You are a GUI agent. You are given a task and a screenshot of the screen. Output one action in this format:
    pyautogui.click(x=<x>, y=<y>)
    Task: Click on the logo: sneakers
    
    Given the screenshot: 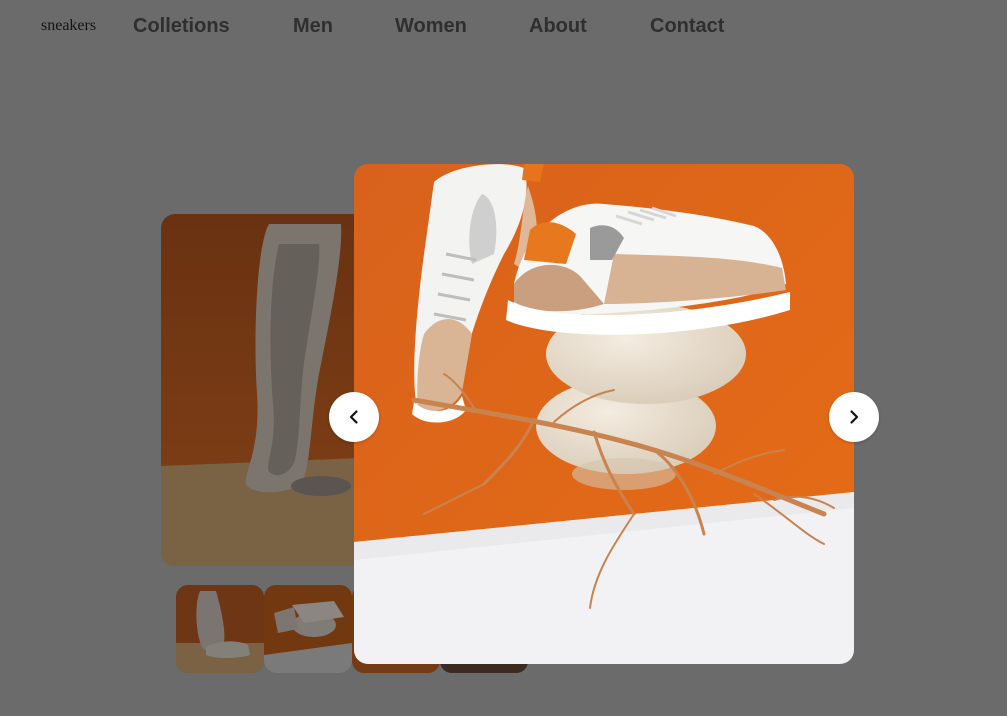 What is the action you would take?
    pyautogui.click(x=68, y=26)
    